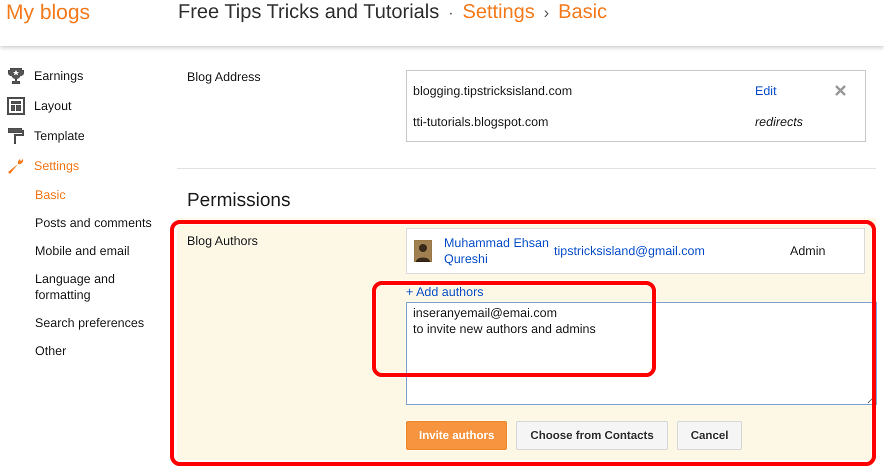 The image size is (884, 469). What do you see at coordinates (16, 76) in the screenshot?
I see `trophy-icon` at bounding box center [16, 76].